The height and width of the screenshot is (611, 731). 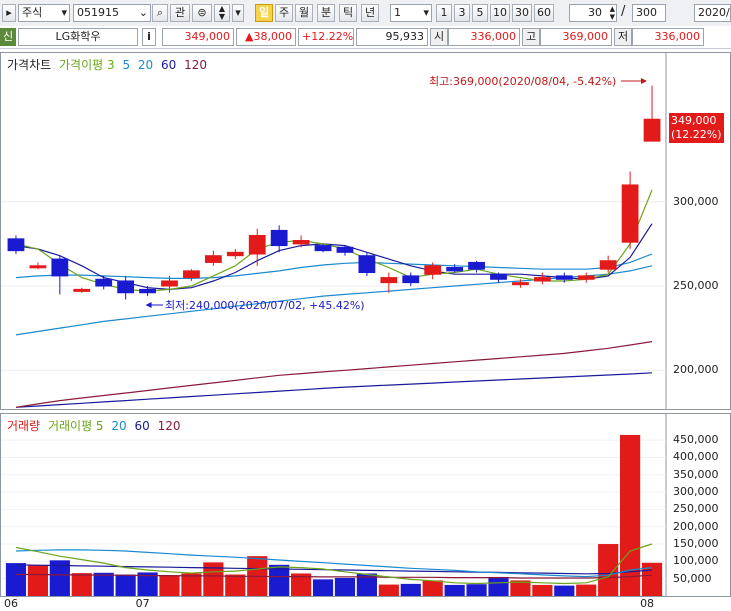 What do you see at coordinates (264, 13) in the screenshot?
I see `period-day-button: 일` at bounding box center [264, 13].